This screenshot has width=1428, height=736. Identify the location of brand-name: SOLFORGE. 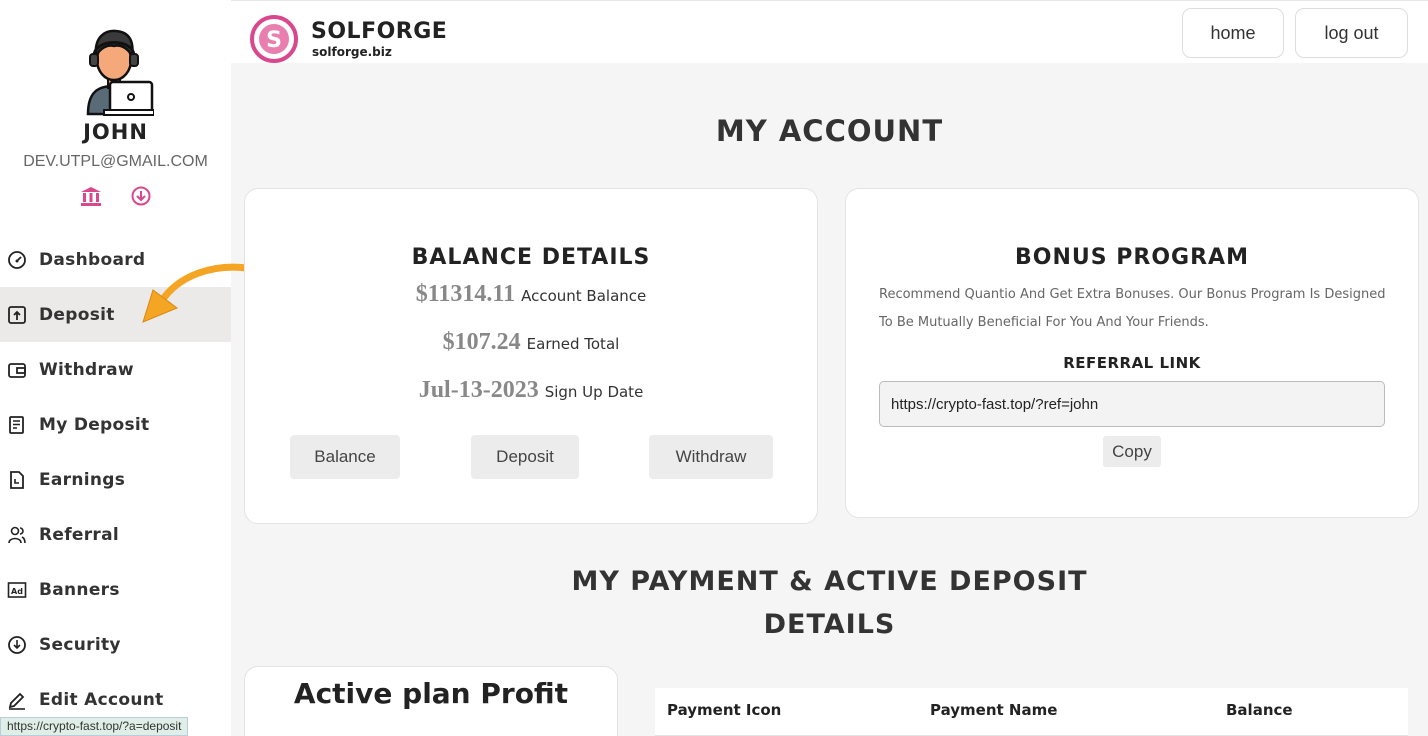
(379, 31).